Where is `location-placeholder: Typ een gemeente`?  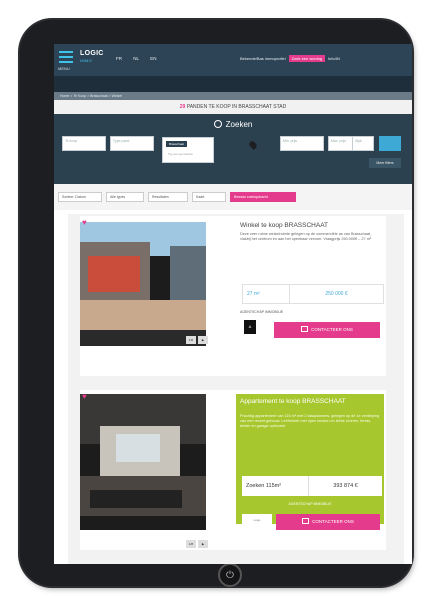
location-placeholder: Typ een gemeente is located at coordinates (180, 154).